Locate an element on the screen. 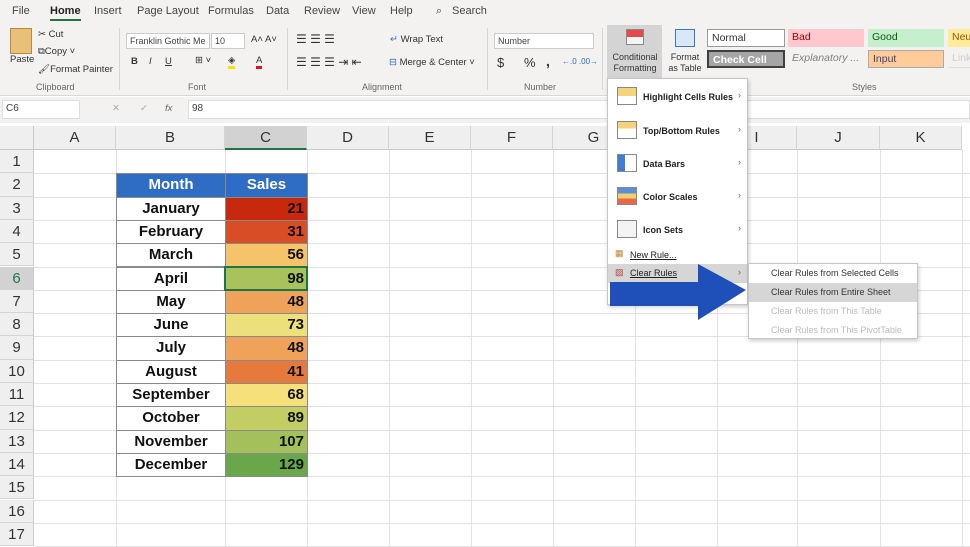  month-cell: March is located at coordinates (171, 255).